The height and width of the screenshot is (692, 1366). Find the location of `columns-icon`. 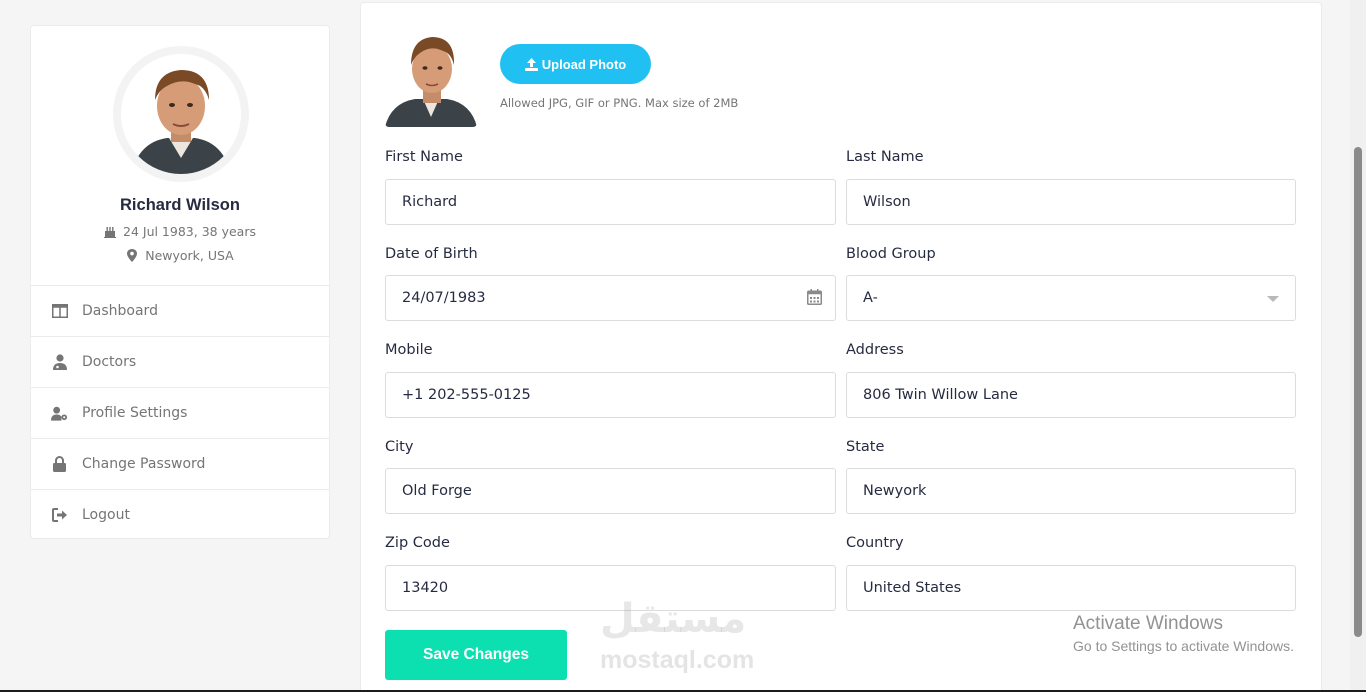

columns-icon is located at coordinates (59, 311).